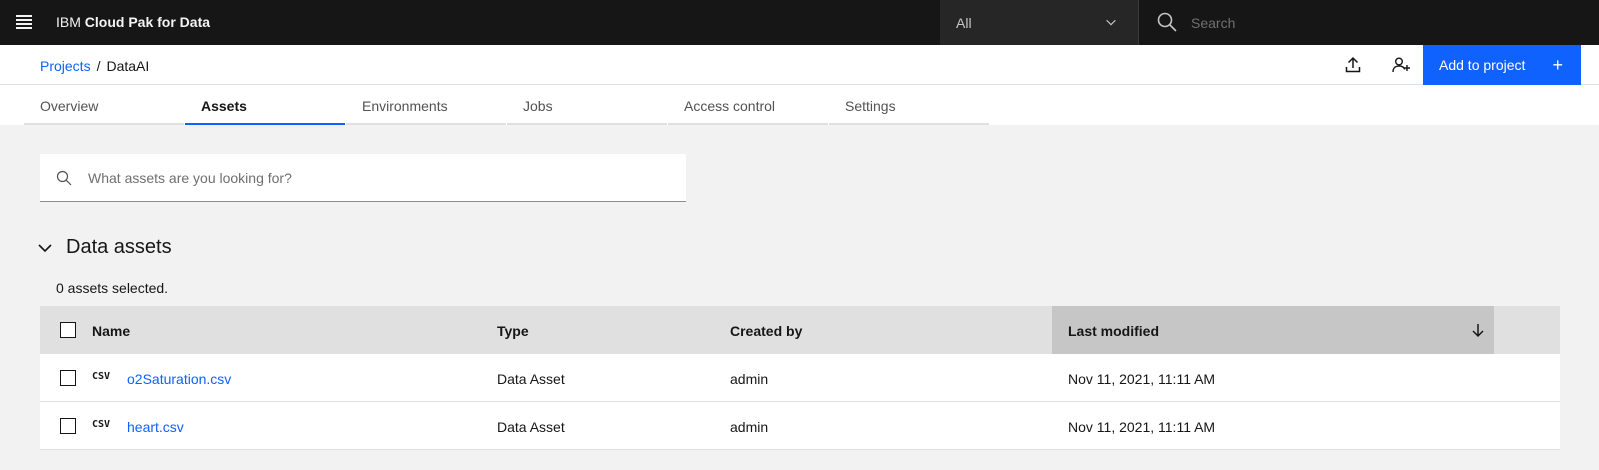 The width and height of the screenshot is (1599, 470). I want to click on add-collaborator-icon, so click(1401, 65).